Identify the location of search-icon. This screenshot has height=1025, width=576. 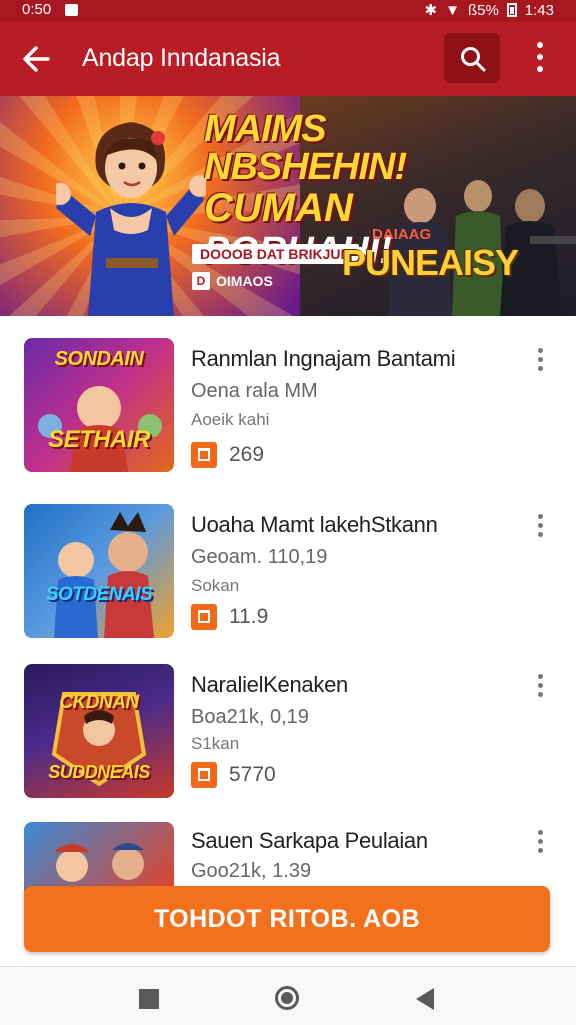
(473, 59).